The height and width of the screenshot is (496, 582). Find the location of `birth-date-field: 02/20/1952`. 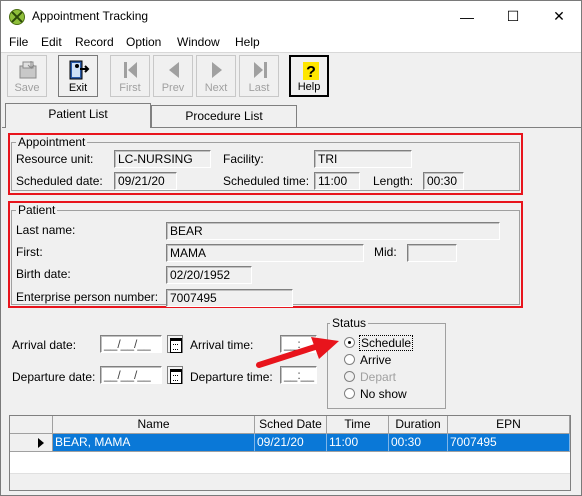

birth-date-field: 02/20/1952 is located at coordinates (209, 275).